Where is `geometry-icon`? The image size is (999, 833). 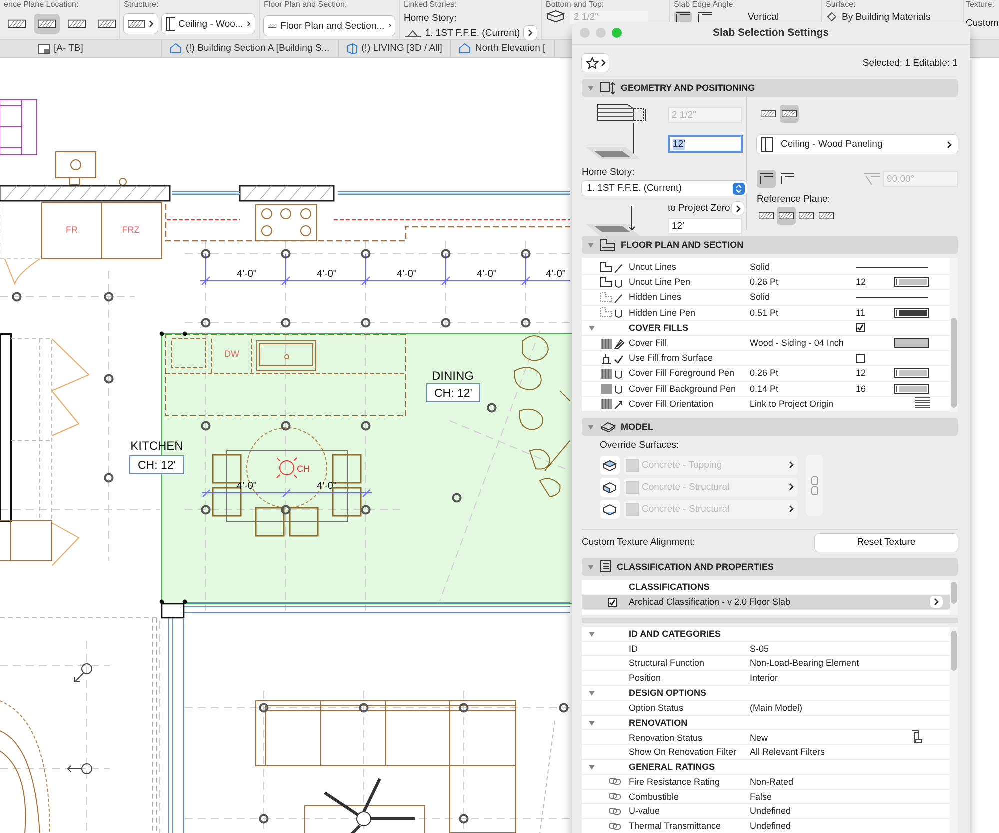
geometry-icon is located at coordinates (608, 88).